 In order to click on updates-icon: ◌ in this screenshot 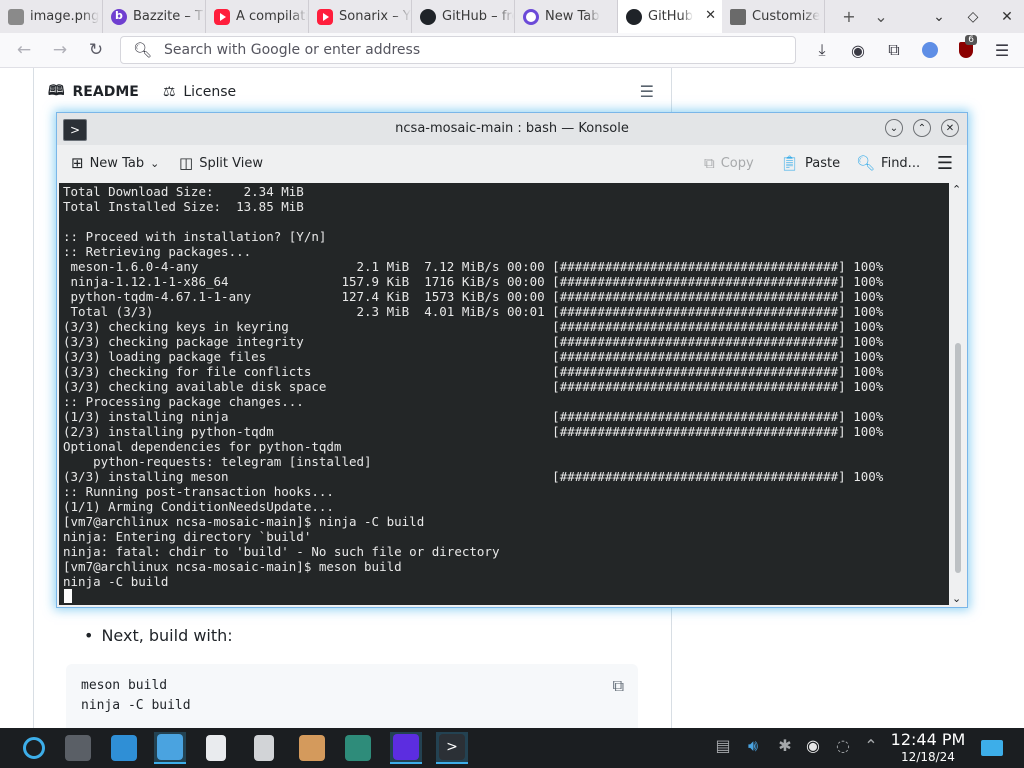, I will do `click(843, 745)`.